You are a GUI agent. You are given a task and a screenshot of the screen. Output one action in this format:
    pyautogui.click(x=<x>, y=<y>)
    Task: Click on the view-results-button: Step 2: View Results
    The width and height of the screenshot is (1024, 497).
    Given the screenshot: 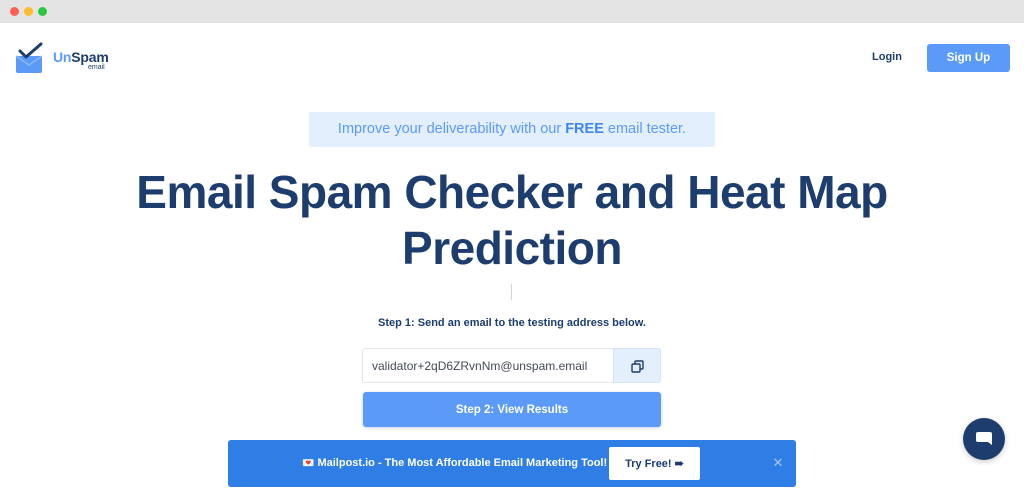 What is the action you would take?
    pyautogui.click(x=512, y=409)
    